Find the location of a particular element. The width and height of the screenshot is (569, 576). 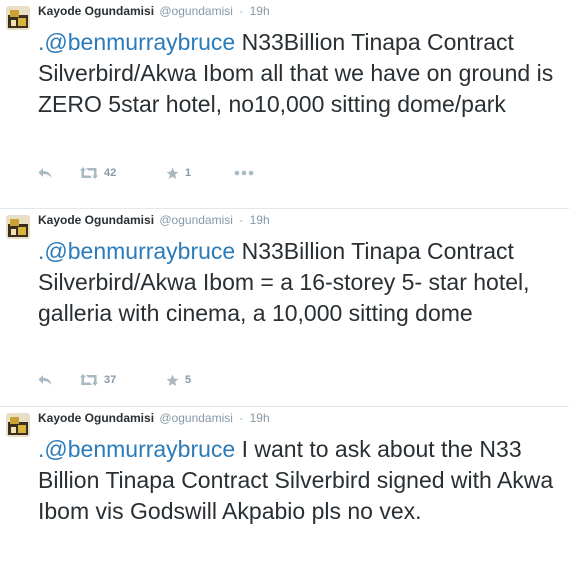

more-button is located at coordinates (244, 173).